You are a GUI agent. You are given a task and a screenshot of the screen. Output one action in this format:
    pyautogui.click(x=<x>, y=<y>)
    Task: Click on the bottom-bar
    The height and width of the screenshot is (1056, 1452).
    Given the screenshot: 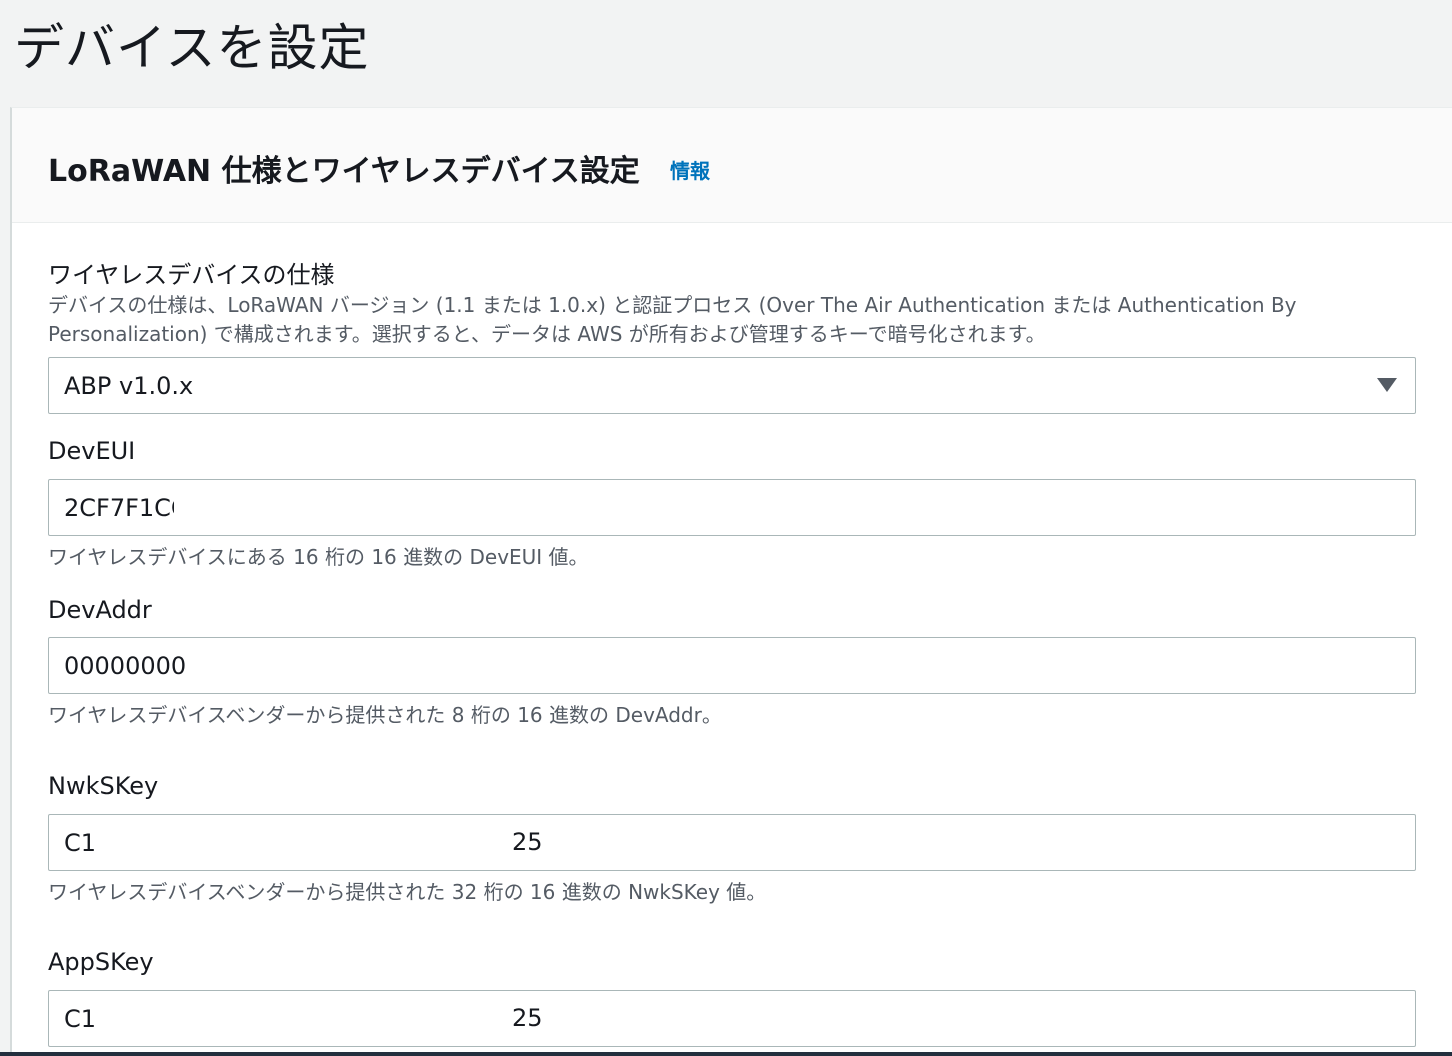 What is the action you would take?
    pyautogui.click(x=726, y=1054)
    